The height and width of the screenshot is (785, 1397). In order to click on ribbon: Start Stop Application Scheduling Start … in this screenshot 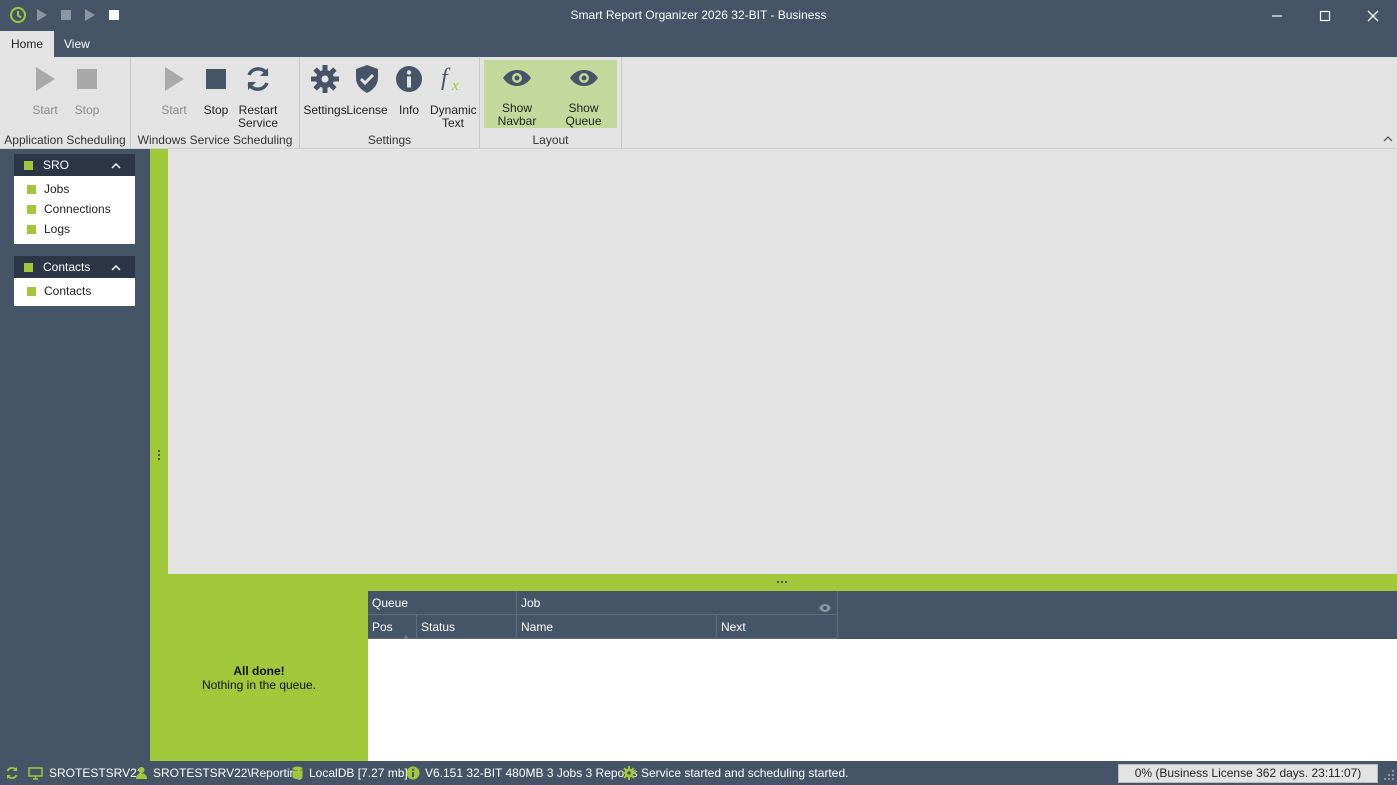, I will do `click(698, 103)`.